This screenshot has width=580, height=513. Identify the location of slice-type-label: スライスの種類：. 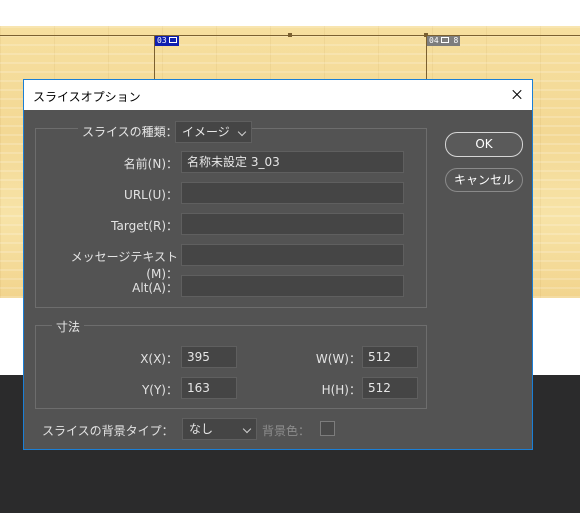
(130, 131).